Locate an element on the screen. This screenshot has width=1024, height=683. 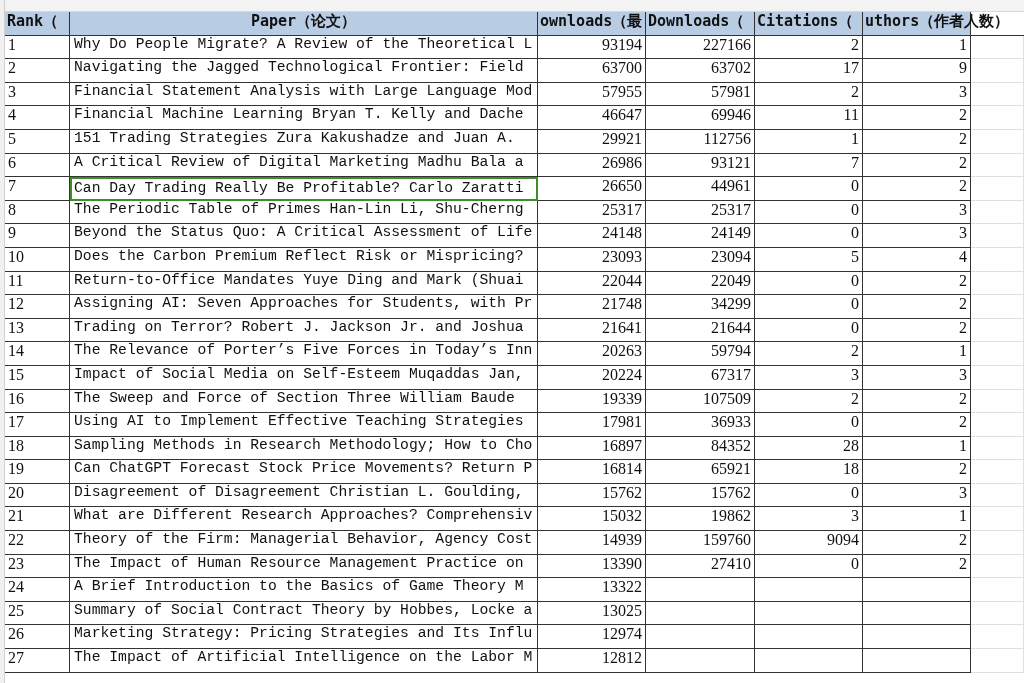
table-cell: 34299 is located at coordinates (700, 307).